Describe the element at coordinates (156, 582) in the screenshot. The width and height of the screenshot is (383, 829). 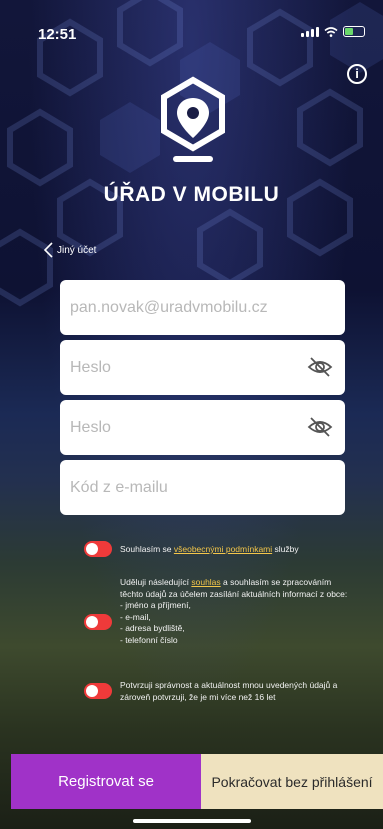
I see `consent-data-pre: Uděluji následující` at that location.